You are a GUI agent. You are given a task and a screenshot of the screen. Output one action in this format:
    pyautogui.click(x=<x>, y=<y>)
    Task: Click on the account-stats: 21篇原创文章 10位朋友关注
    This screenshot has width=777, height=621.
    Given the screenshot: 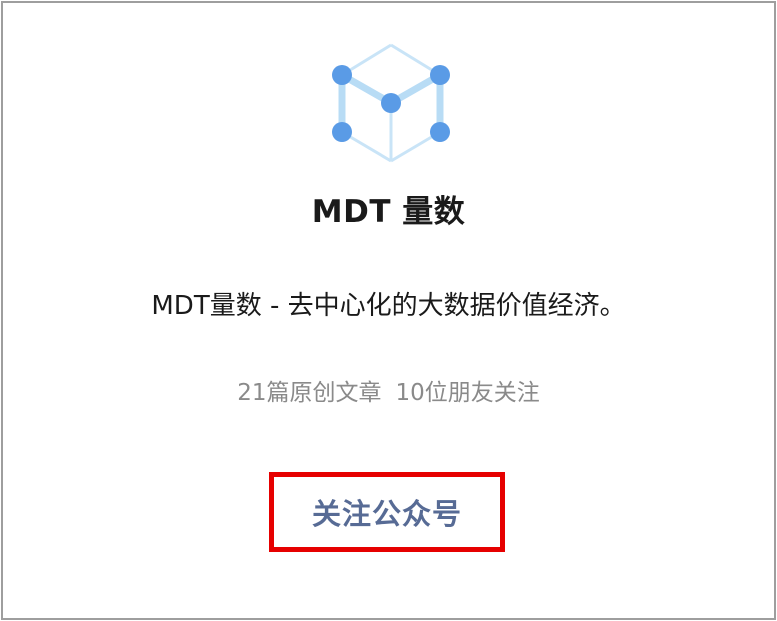 What is the action you would take?
    pyautogui.click(x=388, y=390)
    